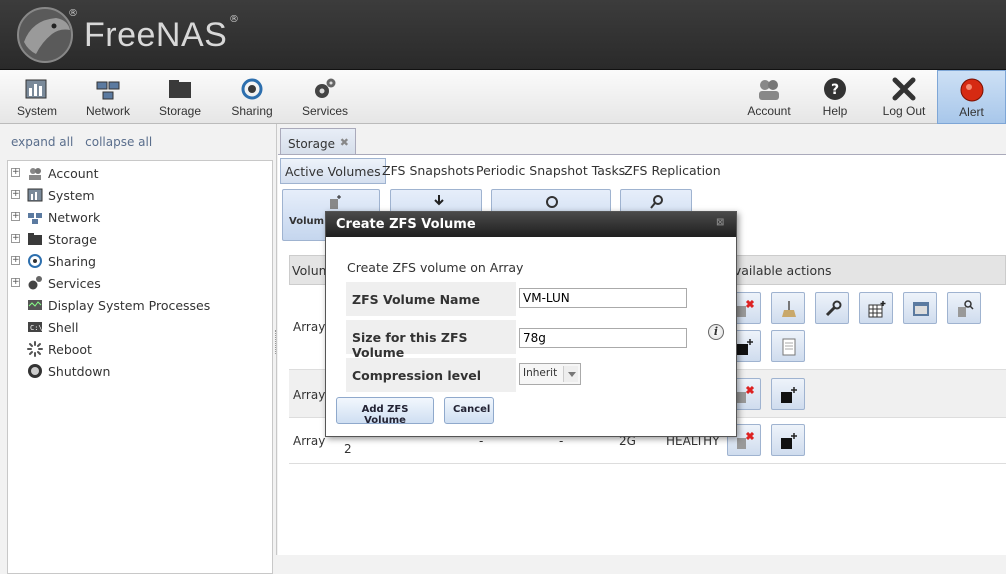 This screenshot has height=574, width=1006. I want to click on toolbar-services-button: Services, so click(325, 97).